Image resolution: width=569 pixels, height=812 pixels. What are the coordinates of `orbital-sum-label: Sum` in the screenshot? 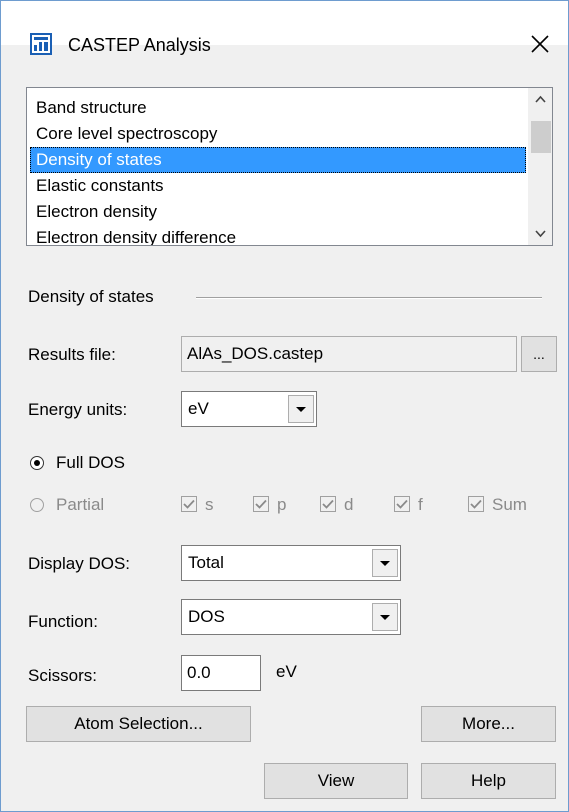 It's located at (509, 504).